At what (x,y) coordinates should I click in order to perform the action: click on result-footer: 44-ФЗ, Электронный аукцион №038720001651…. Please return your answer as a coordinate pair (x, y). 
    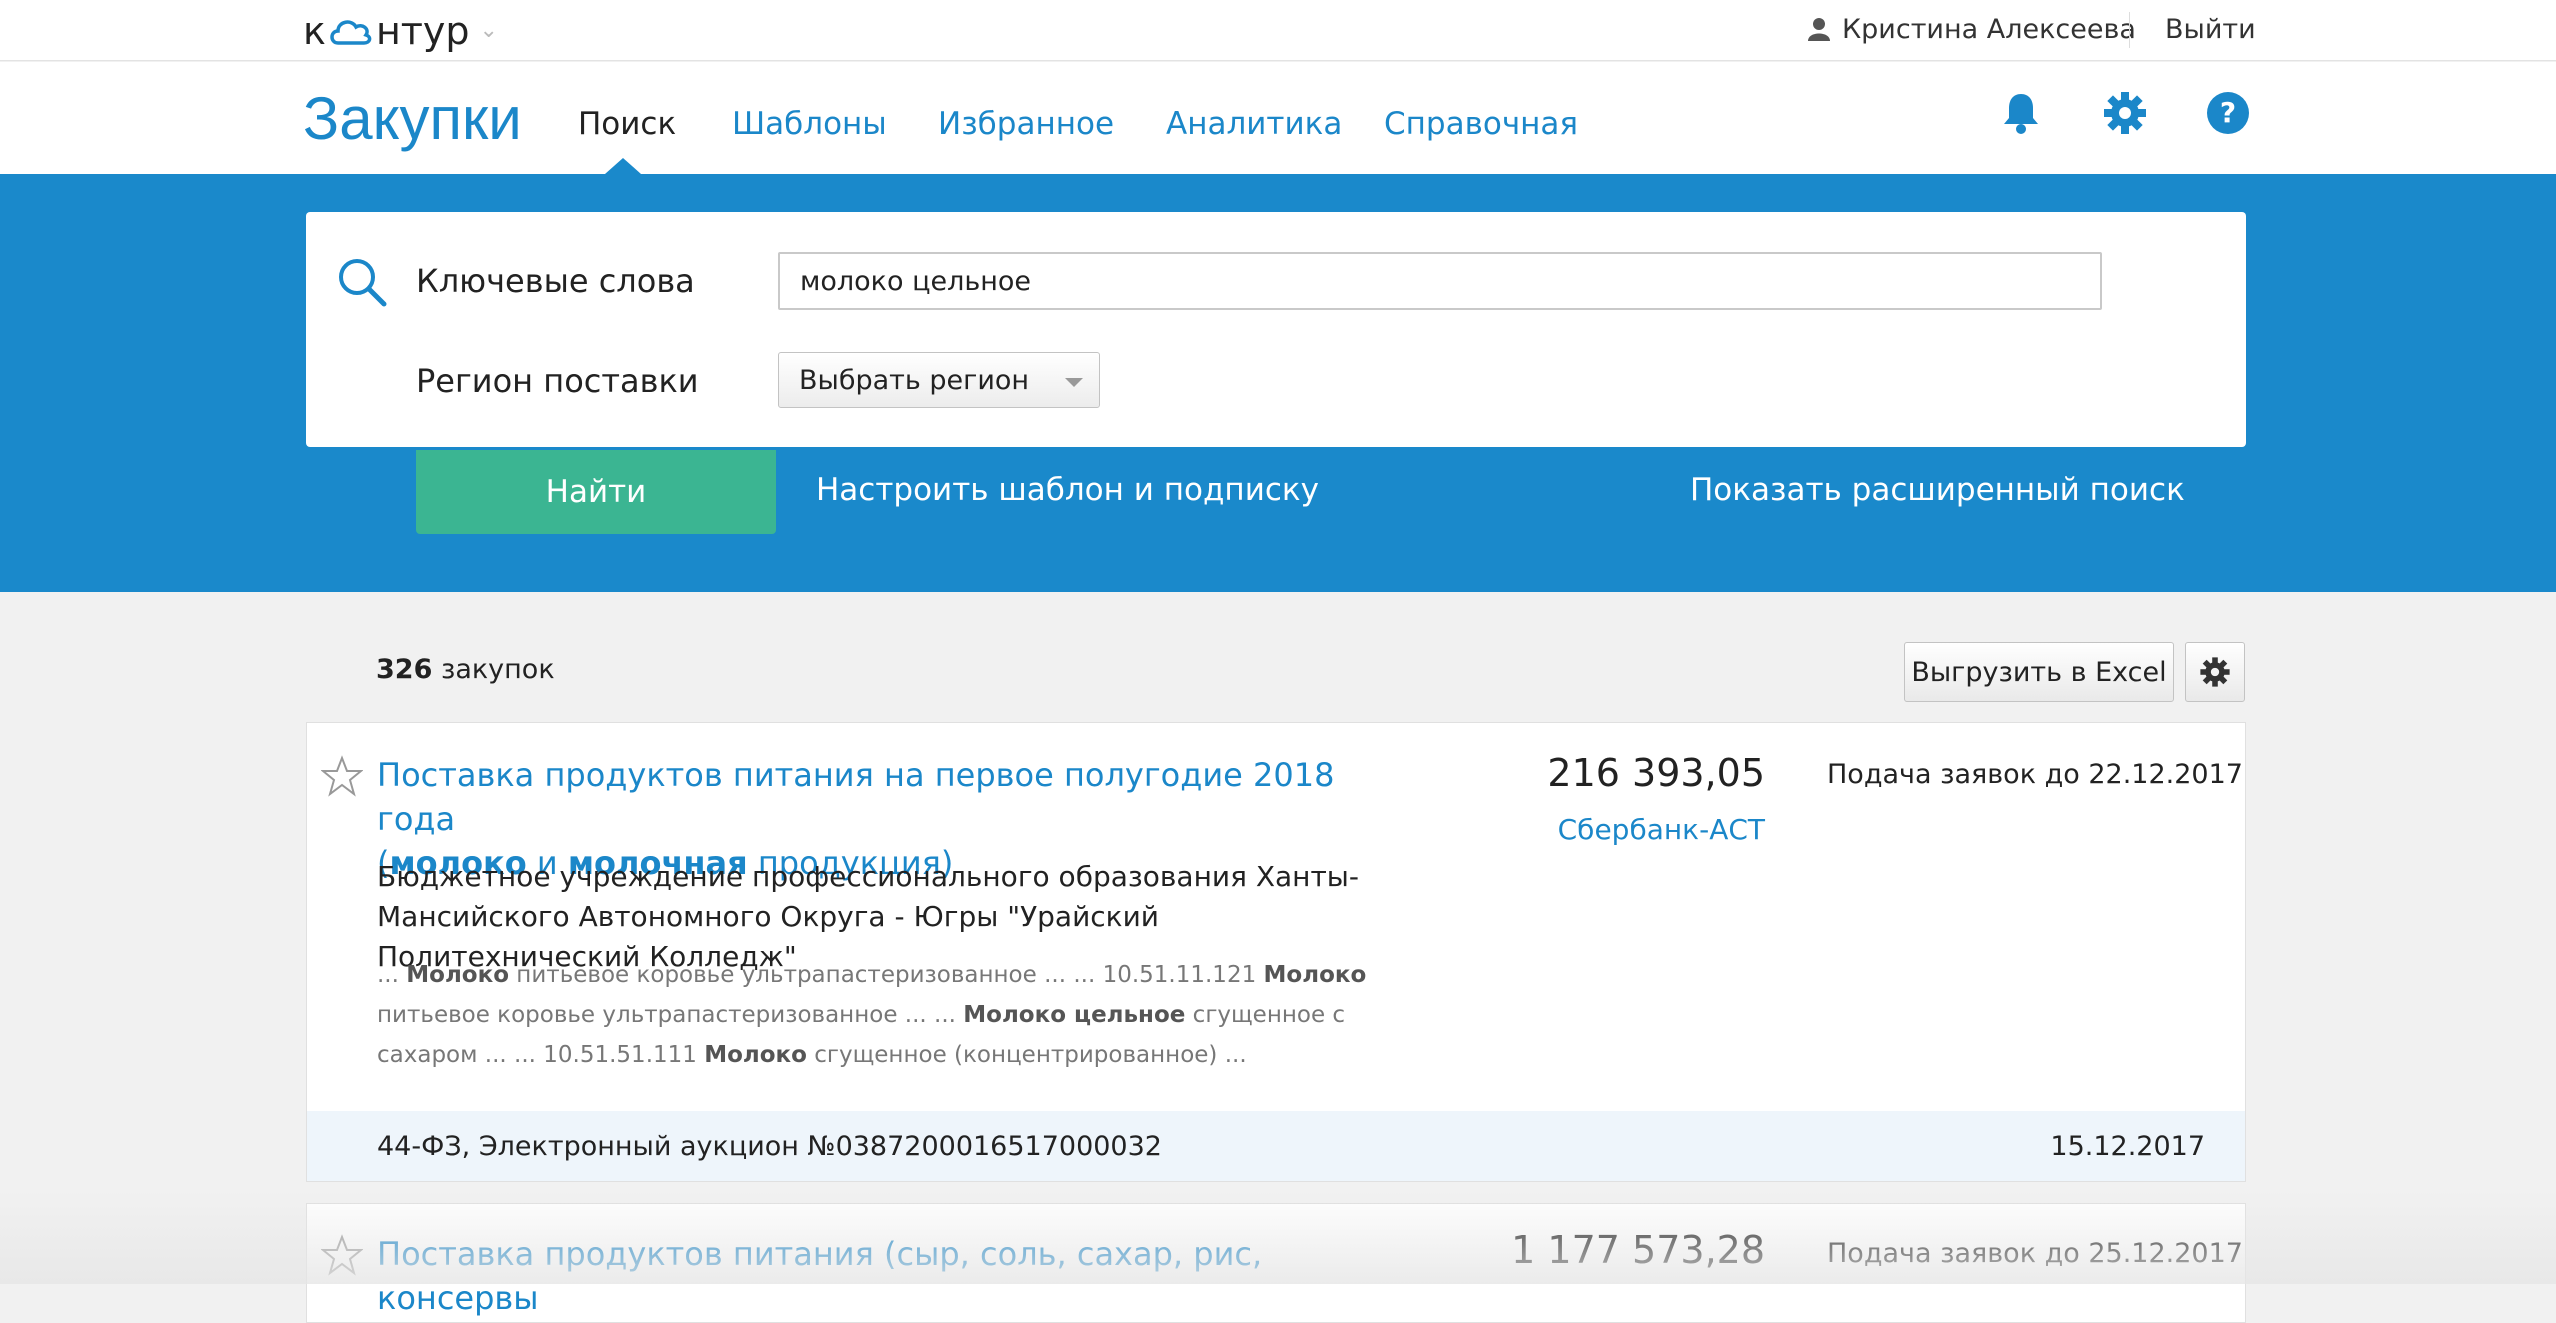
    Looking at the image, I should click on (1276, 1146).